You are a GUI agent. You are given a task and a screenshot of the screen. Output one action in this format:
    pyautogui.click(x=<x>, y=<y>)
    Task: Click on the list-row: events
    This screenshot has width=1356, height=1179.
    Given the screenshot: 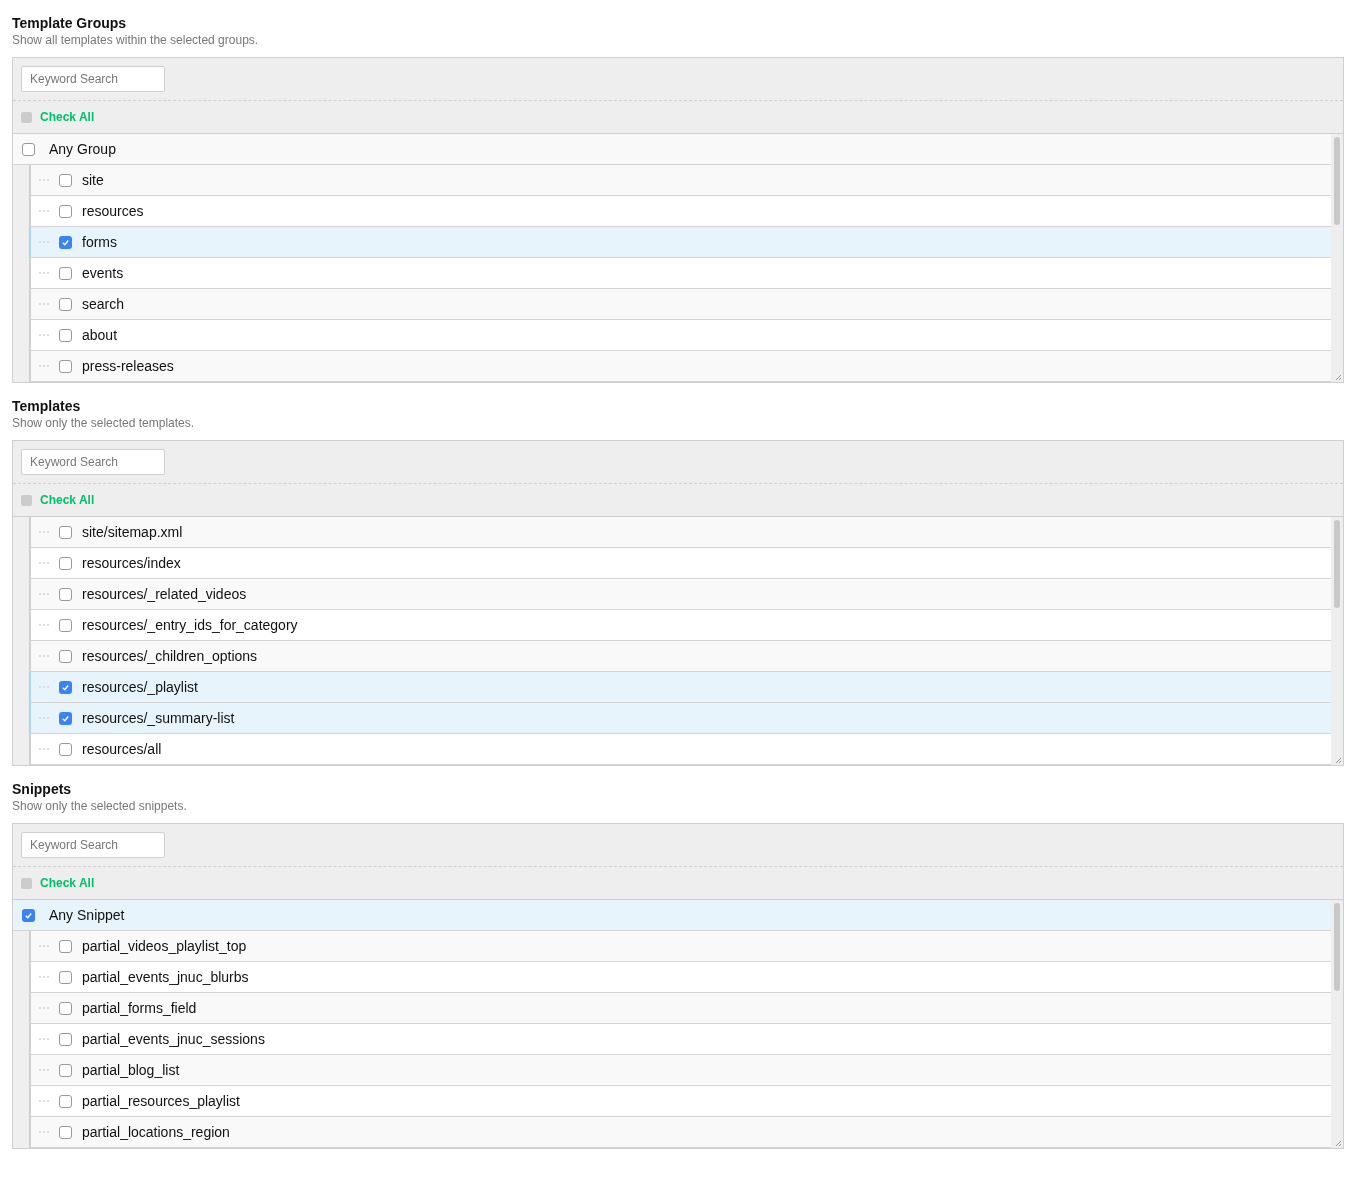 What is the action you would take?
    pyautogui.click(x=680, y=273)
    